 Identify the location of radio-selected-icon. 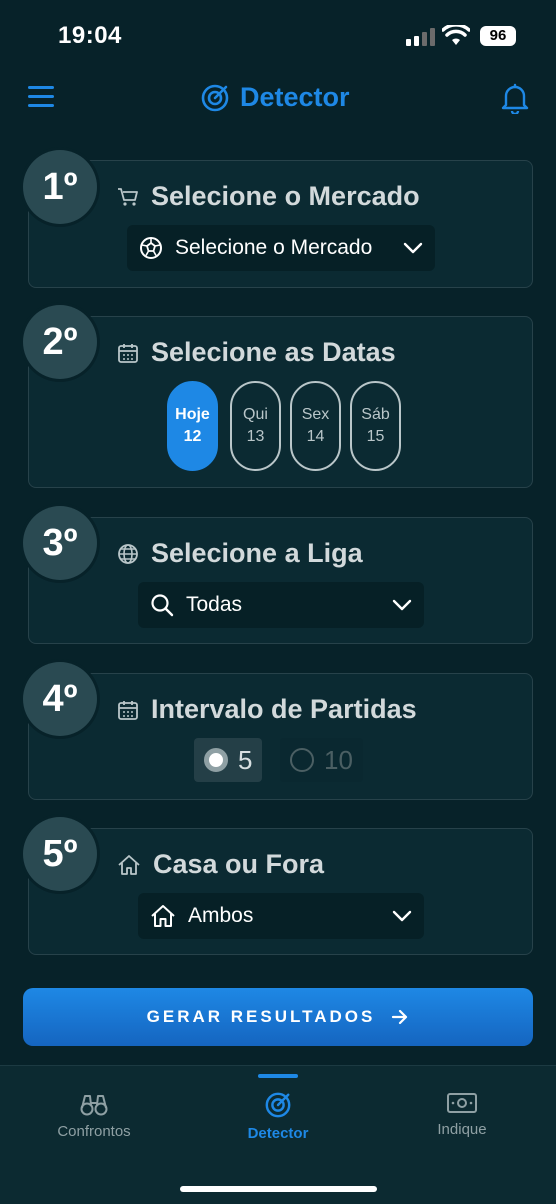
(216, 760).